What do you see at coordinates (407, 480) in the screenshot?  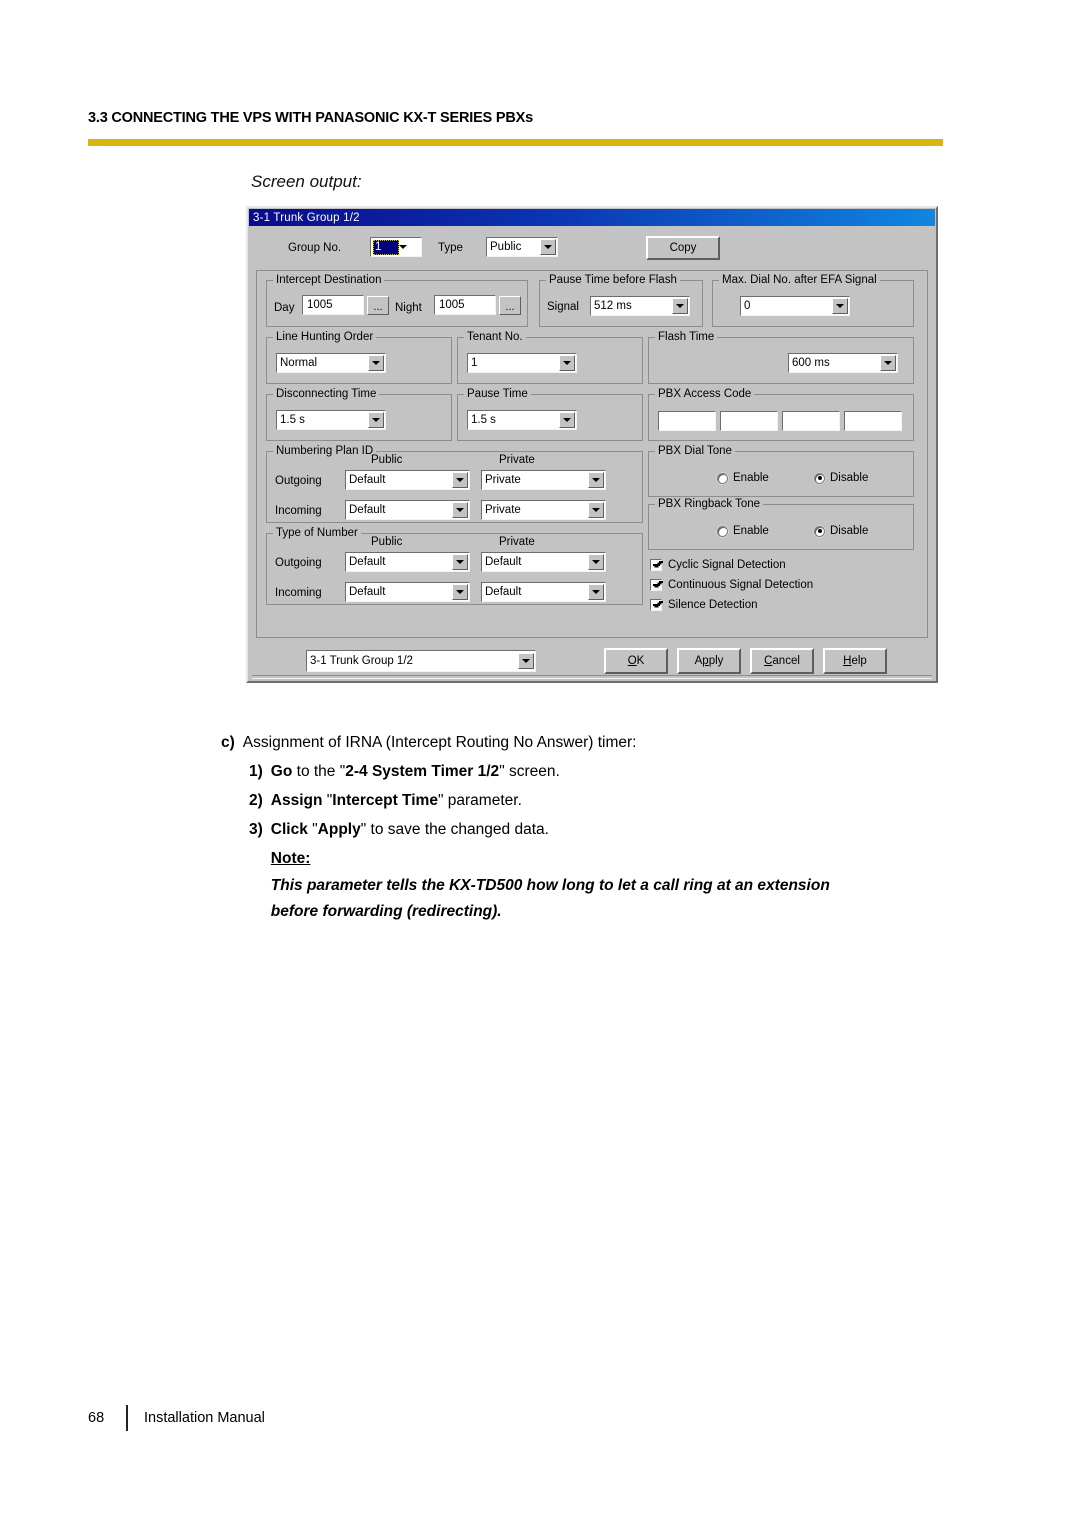 I see `npi-outgoing-public-combo: Default` at bounding box center [407, 480].